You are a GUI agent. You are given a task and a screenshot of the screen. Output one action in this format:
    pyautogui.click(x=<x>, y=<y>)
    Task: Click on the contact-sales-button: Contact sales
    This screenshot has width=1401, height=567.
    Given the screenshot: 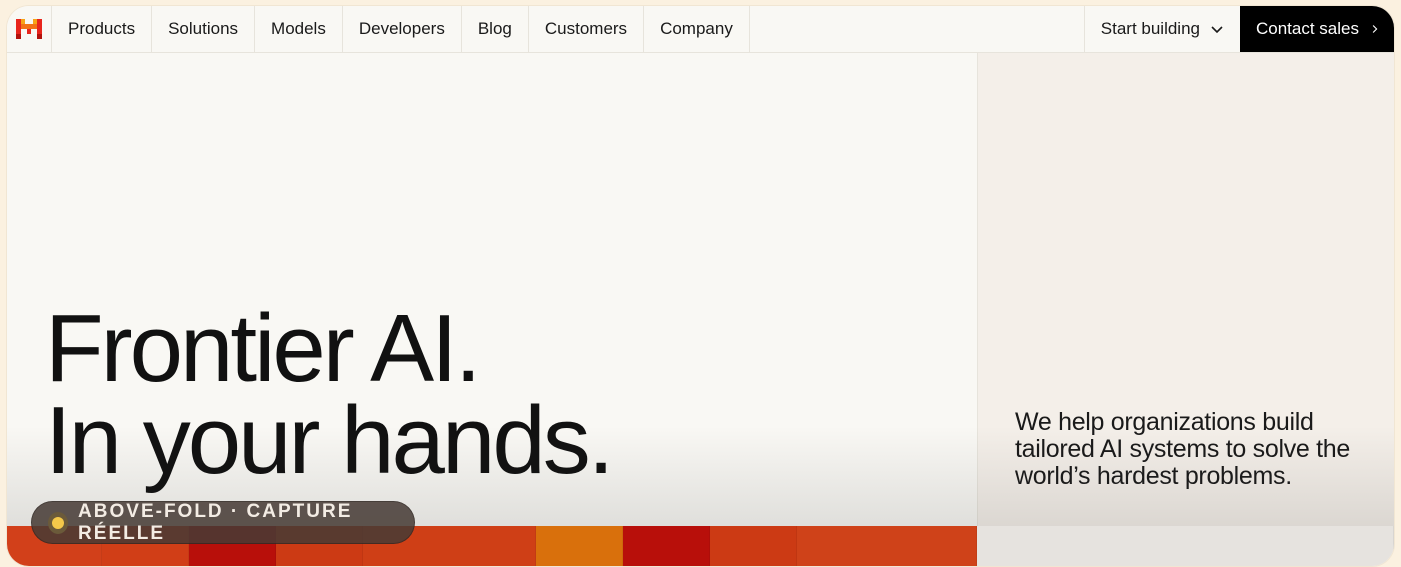 What is the action you would take?
    pyautogui.click(x=1317, y=29)
    